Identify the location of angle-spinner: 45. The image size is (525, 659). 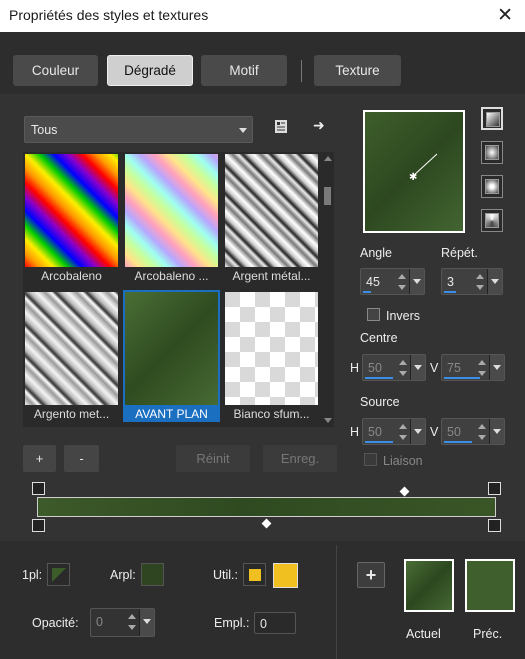
(392, 281).